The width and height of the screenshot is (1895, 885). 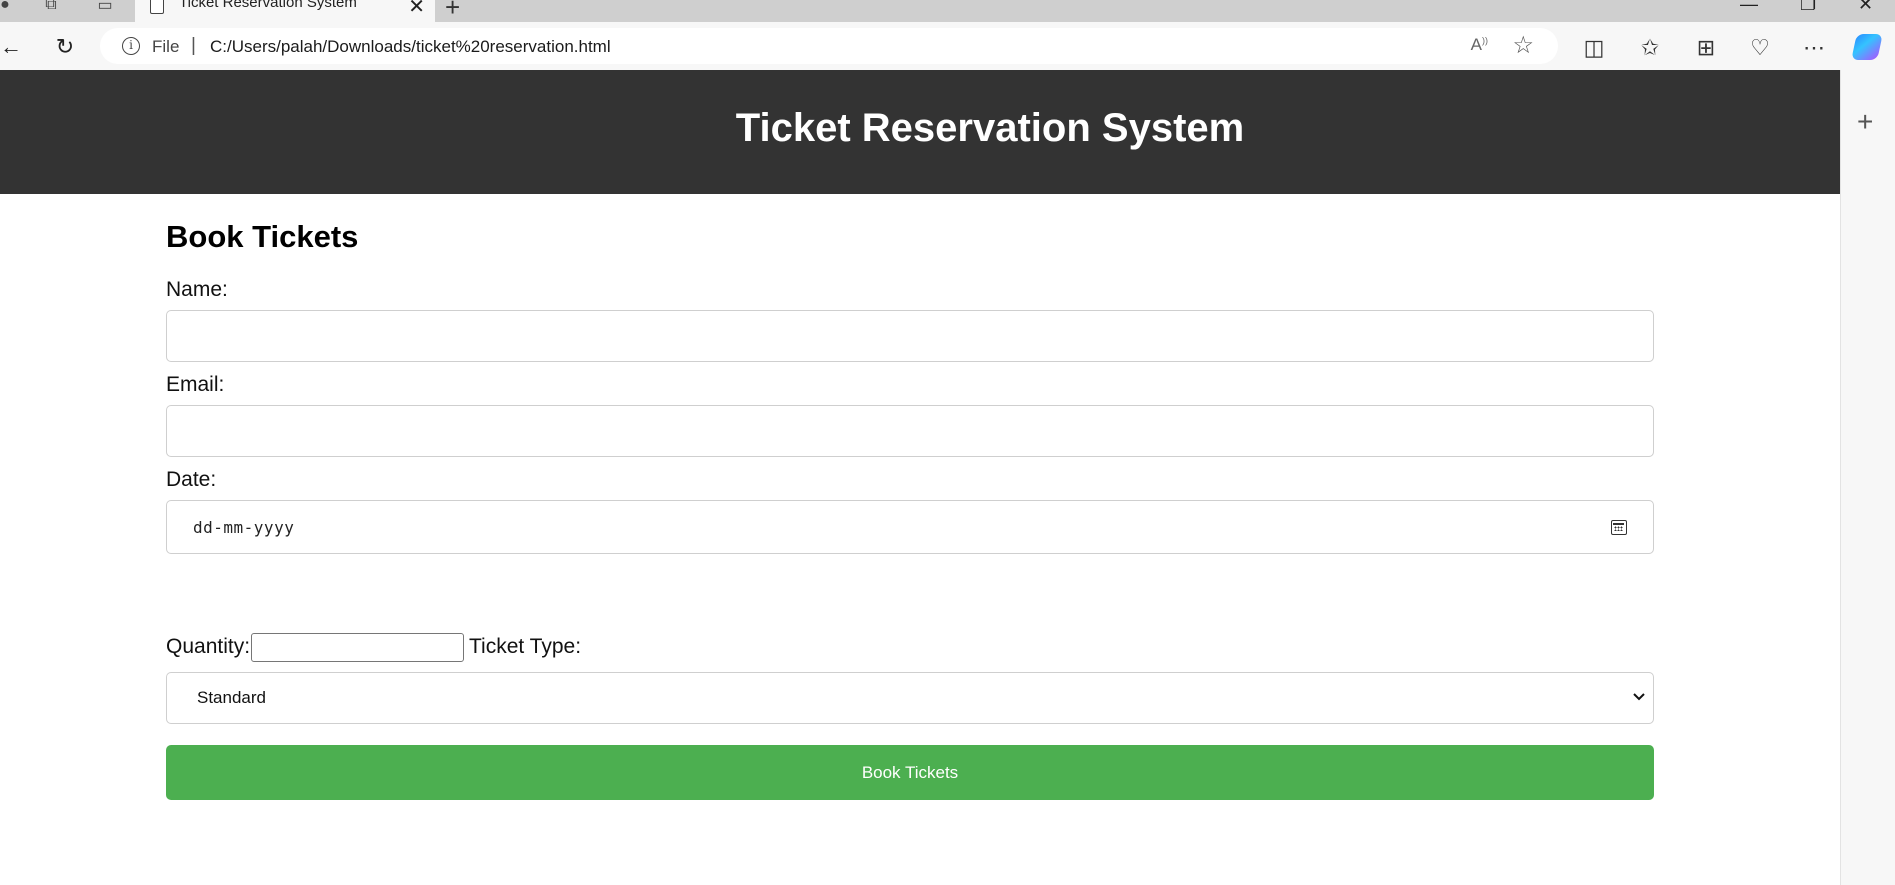 What do you see at coordinates (1808, 7) in the screenshot?
I see `restore-icon: ❐` at bounding box center [1808, 7].